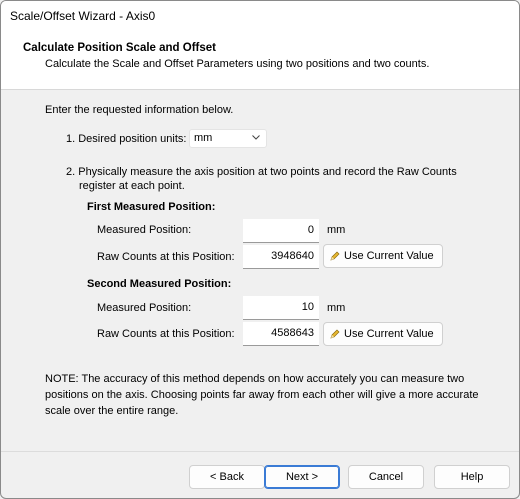  Describe the element at coordinates (310, 230) in the screenshot. I see `first-measured-value: 0` at that location.